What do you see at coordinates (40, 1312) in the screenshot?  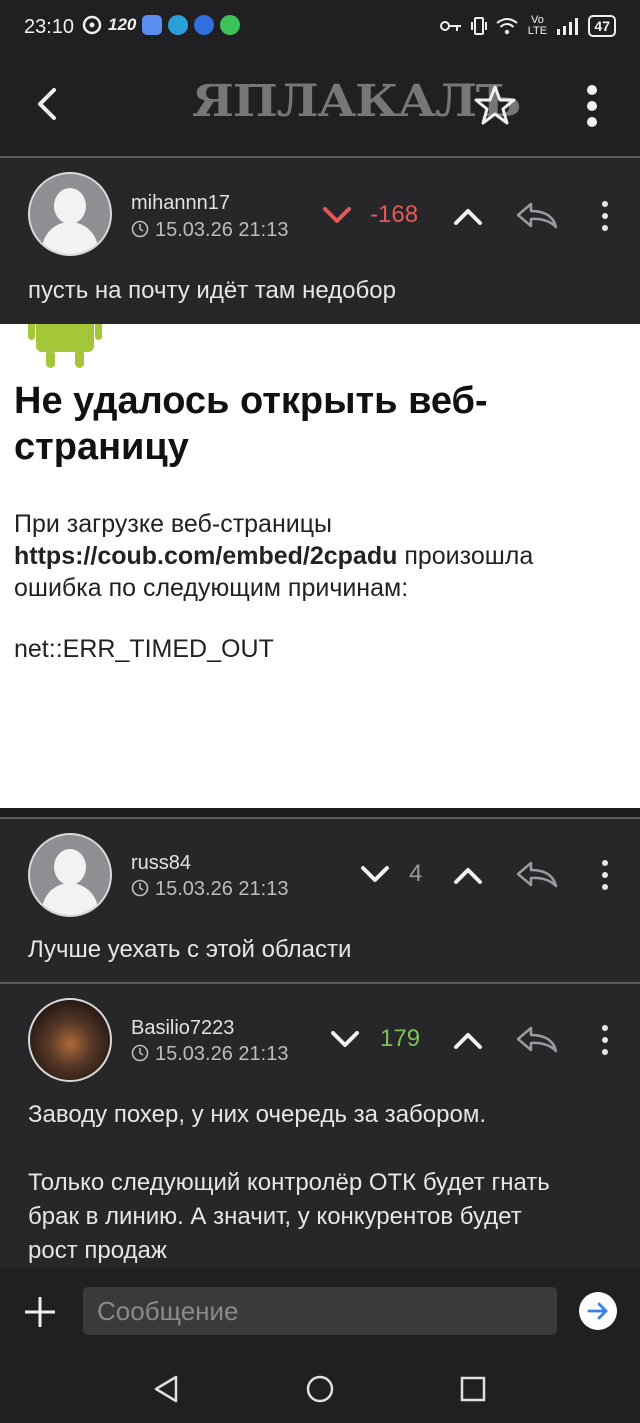 I see `plus-icon` at bounding box center [40, 1312].